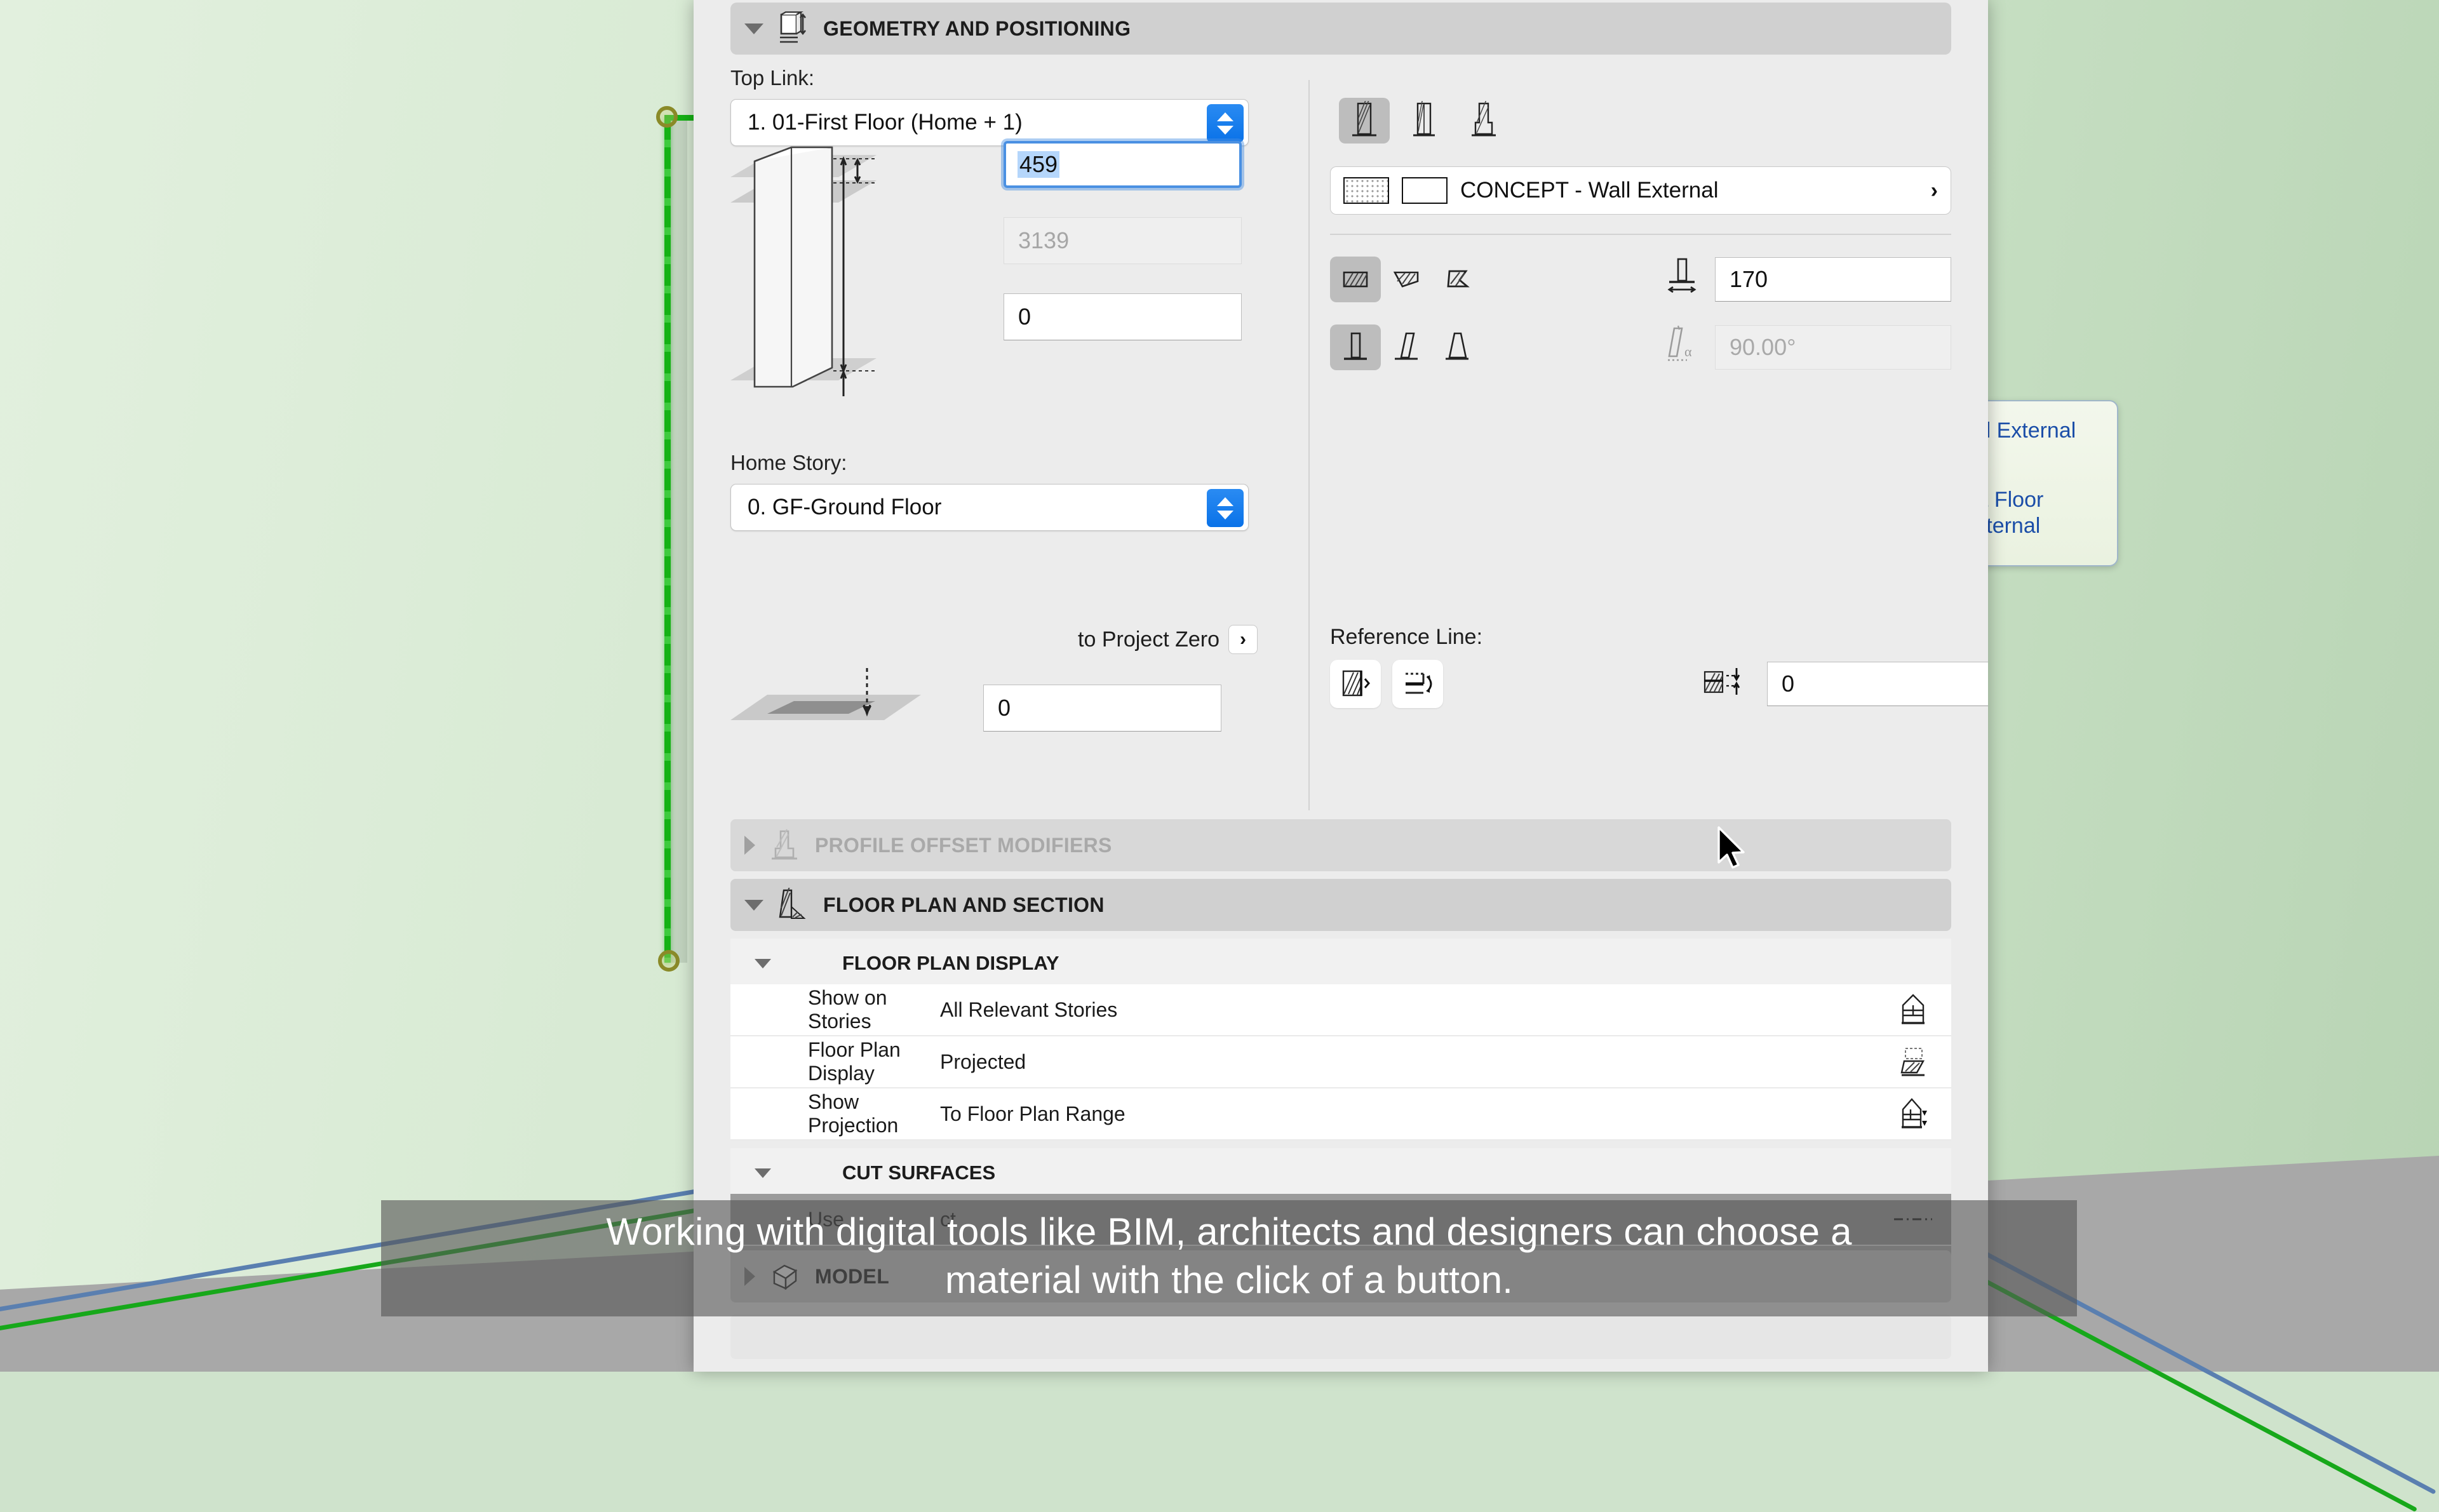 This screenshot has height=1512, width=2439. Describe the element at coordinates (1102, 708) in the screenshot. I see `project-zero-input: 0` at that location.